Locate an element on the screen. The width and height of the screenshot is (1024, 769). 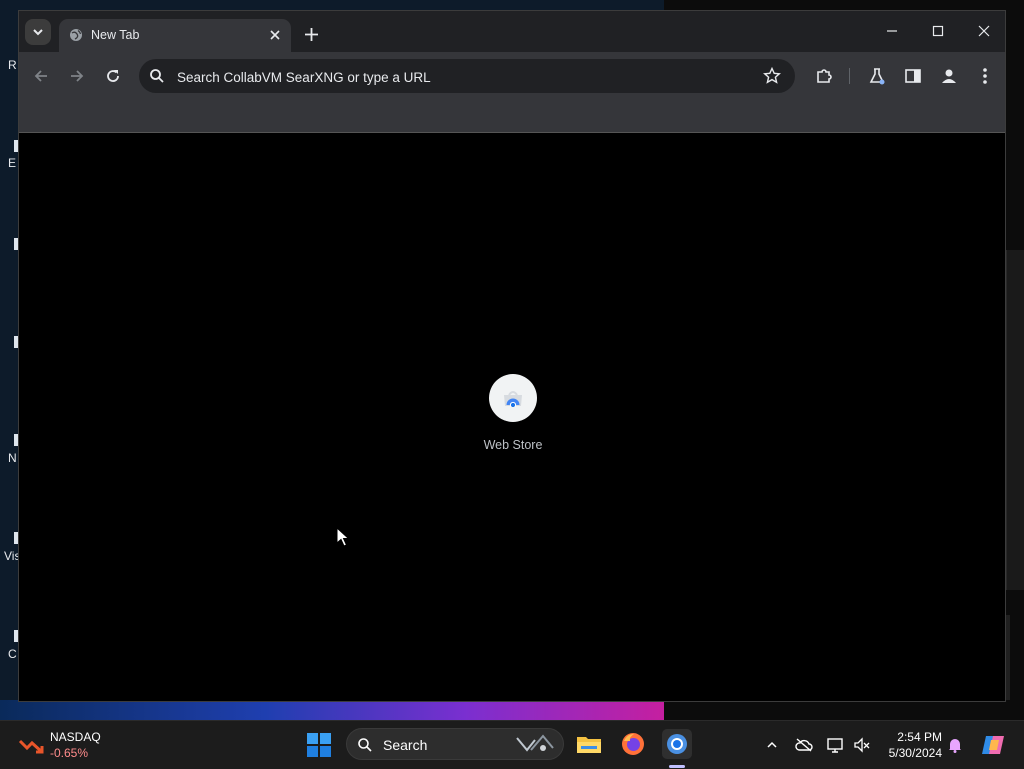
cloud-offline-icon is located at coordinates (804, 745).